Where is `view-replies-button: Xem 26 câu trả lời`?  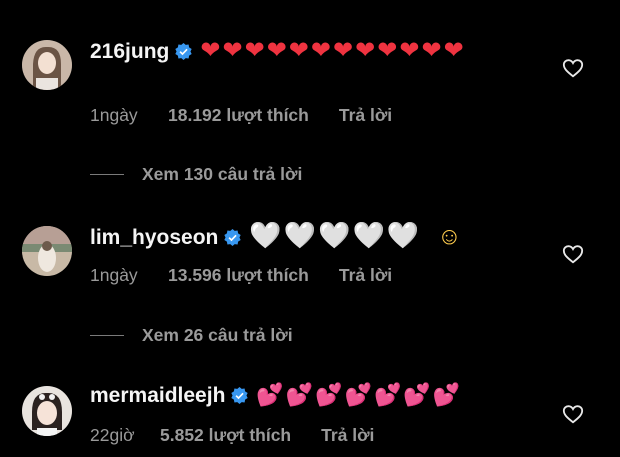
view-replies-button: Xem 26 câu trả lời is located at coordinates (191, 335).